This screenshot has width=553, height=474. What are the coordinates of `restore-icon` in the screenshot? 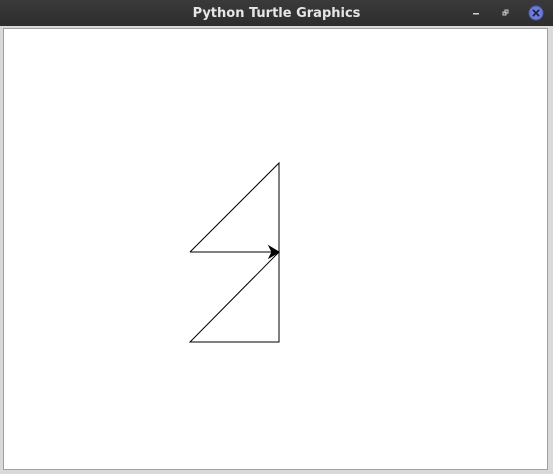 It's located at (505, 12).